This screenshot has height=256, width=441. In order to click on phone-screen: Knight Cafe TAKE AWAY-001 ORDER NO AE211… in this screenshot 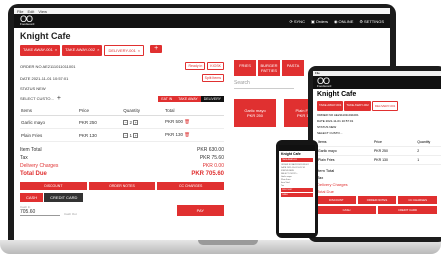, I will do `click(297, 189)`.